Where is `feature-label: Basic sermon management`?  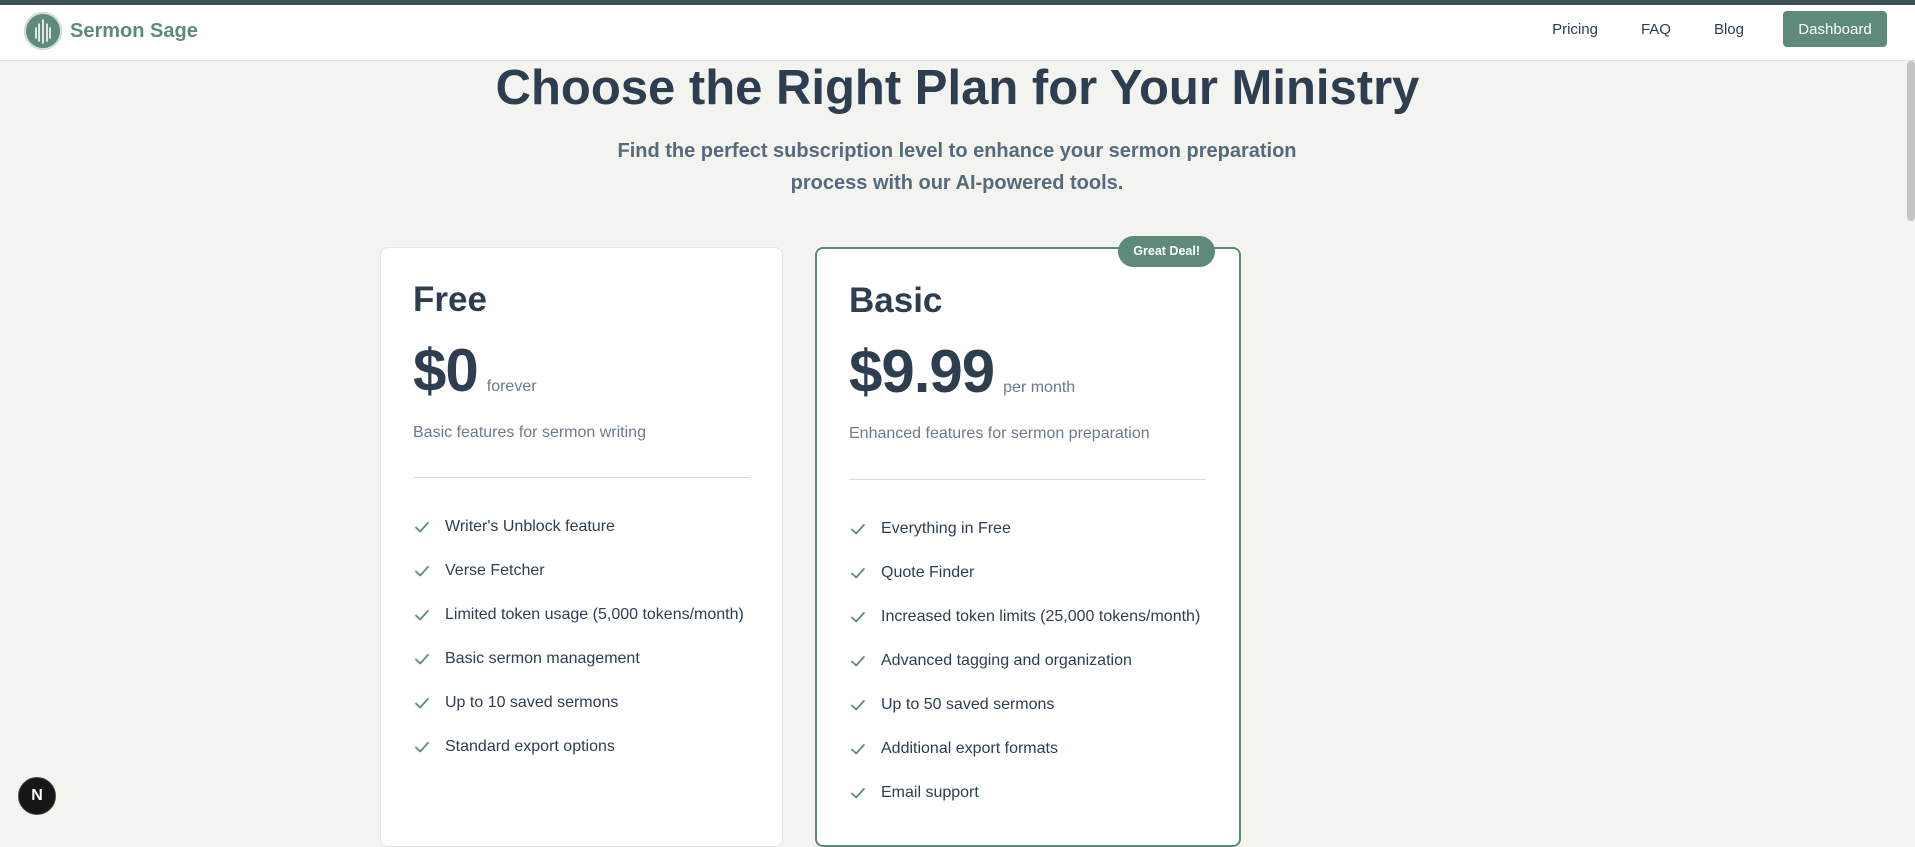 feature-label: Basic sermon management is located at coordinates (542, 658).